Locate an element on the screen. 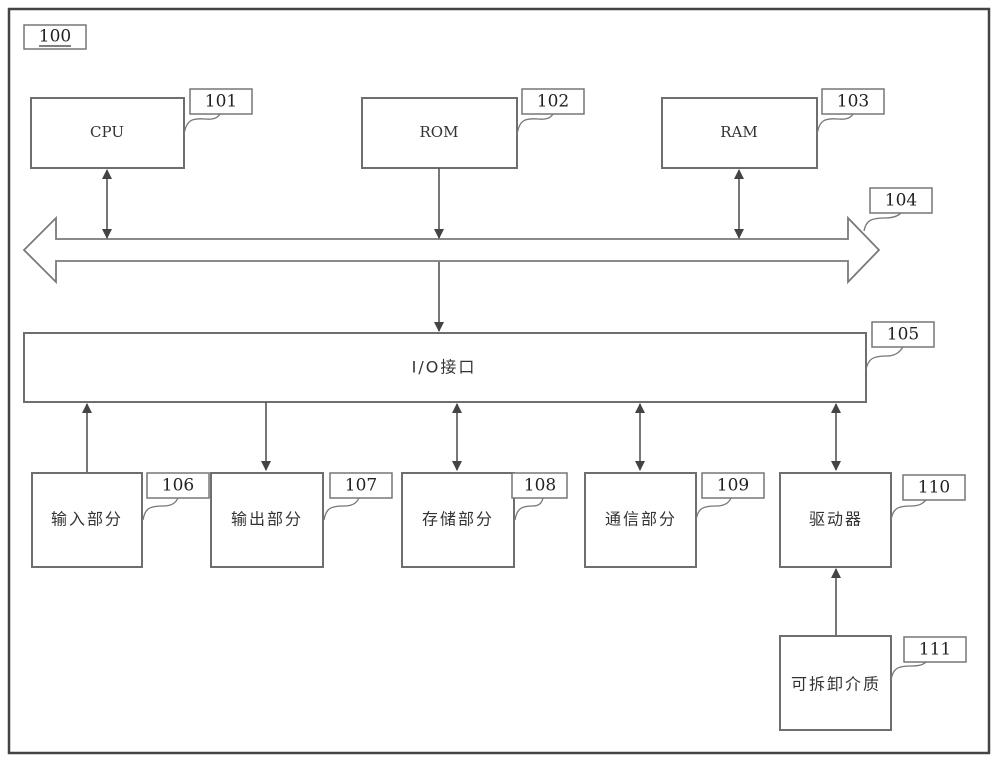  ref-109-text: 109 is located at coordinates (733, 486).